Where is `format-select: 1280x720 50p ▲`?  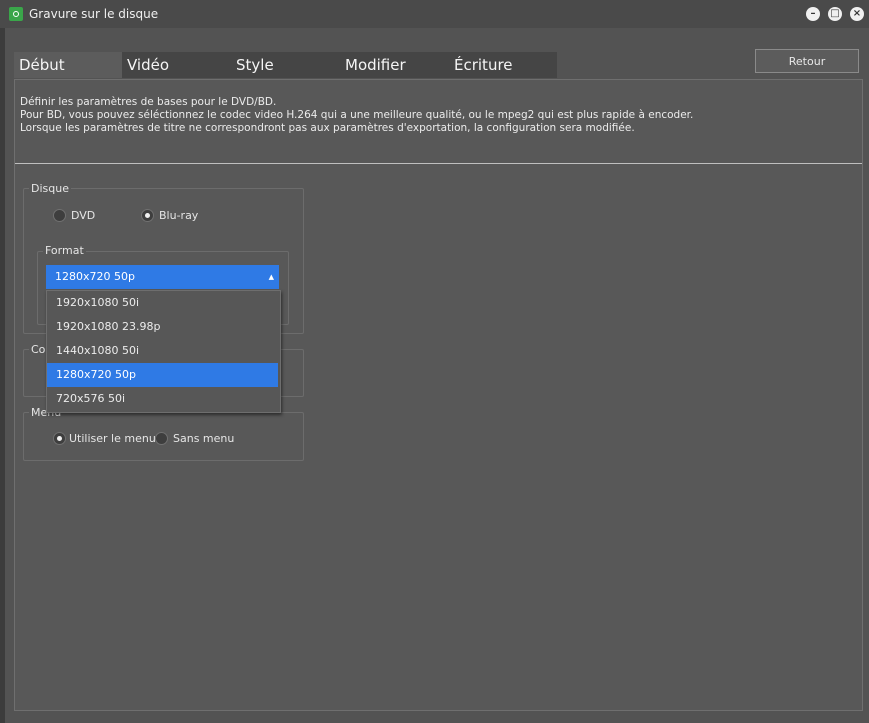 format-select: 1280x720 50p ▲ is located at coordinates (162, 277).